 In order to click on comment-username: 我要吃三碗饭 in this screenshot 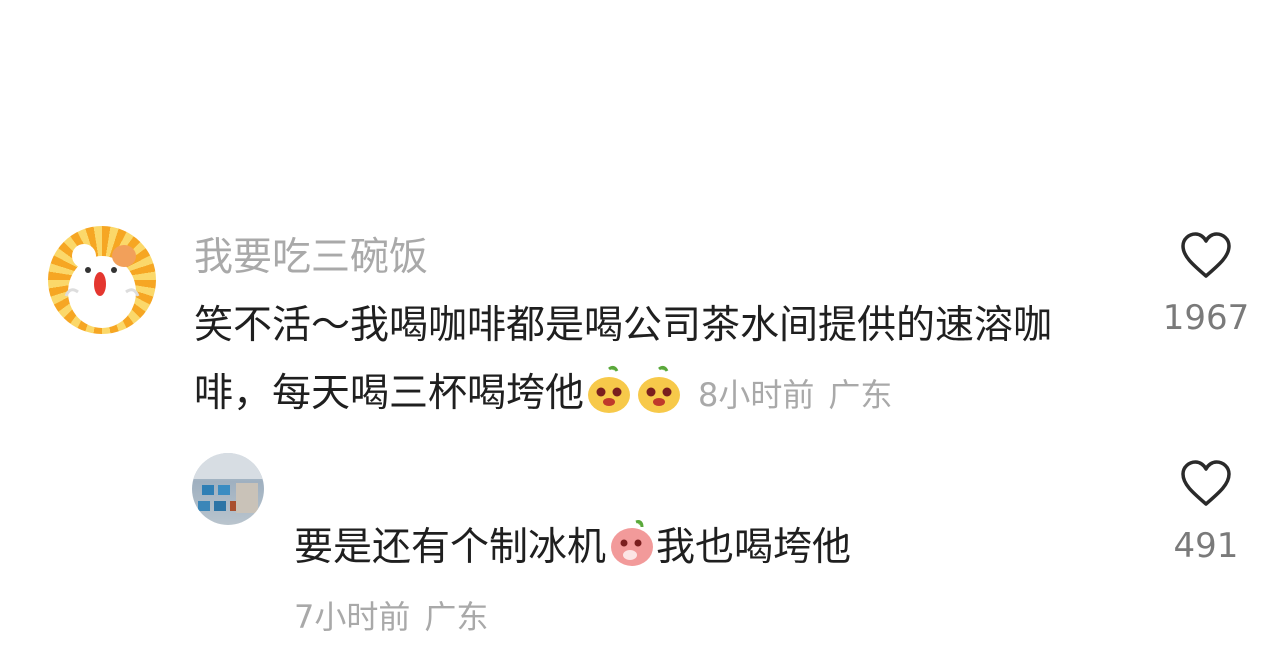, I will do `click(311, 254)`.